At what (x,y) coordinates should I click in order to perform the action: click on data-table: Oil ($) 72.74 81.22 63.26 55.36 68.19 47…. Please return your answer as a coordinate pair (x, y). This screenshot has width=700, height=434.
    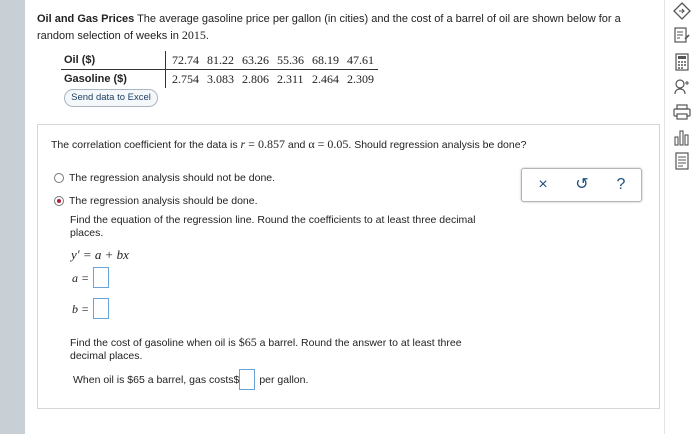
    Looking at the image, I should click on (219, 69).